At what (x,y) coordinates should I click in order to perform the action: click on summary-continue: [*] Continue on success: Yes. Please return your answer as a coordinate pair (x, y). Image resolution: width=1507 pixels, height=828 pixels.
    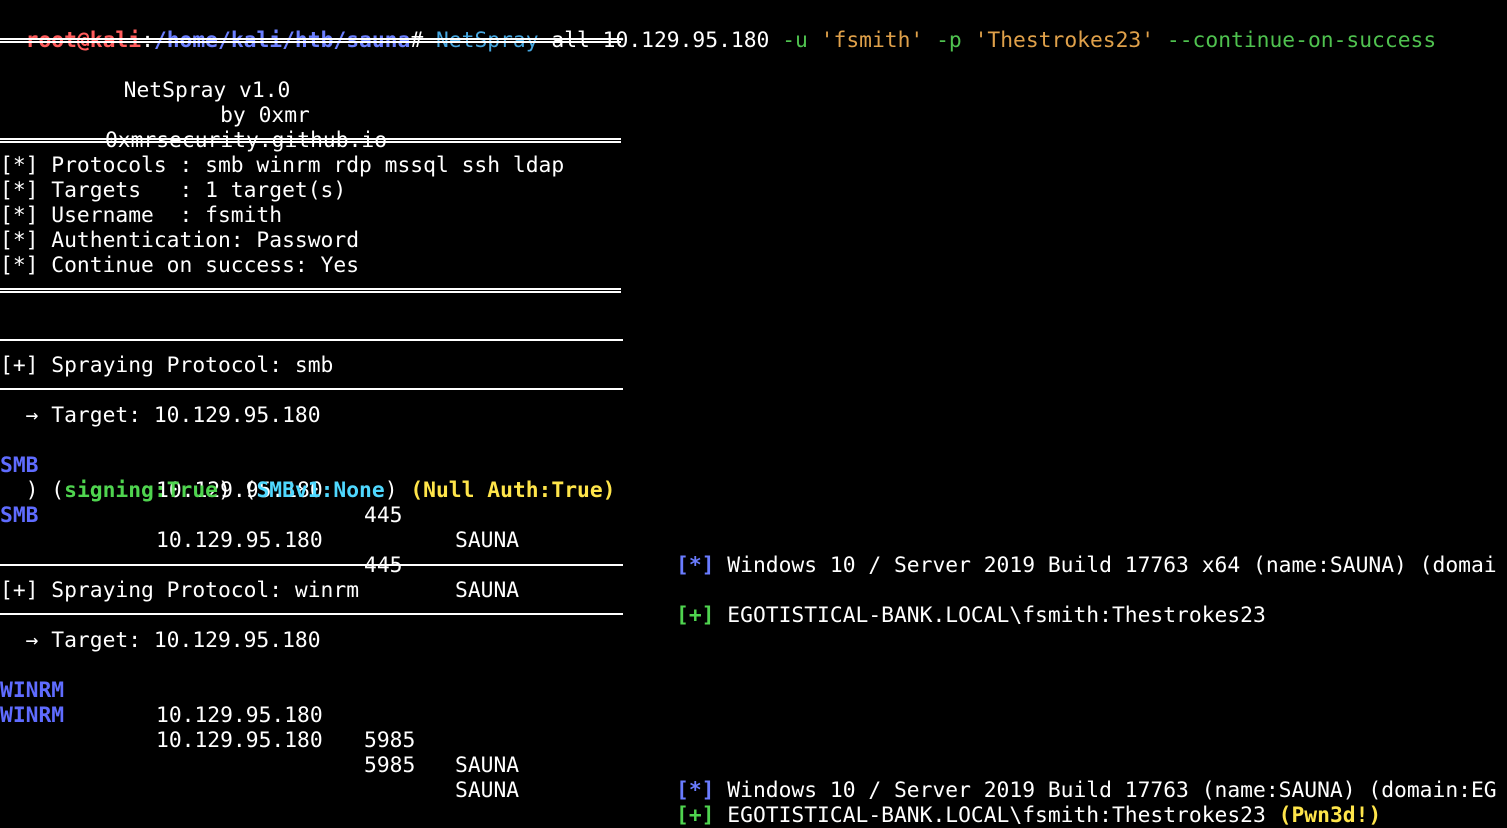
    Looking at the image, I should click on (180, 265).